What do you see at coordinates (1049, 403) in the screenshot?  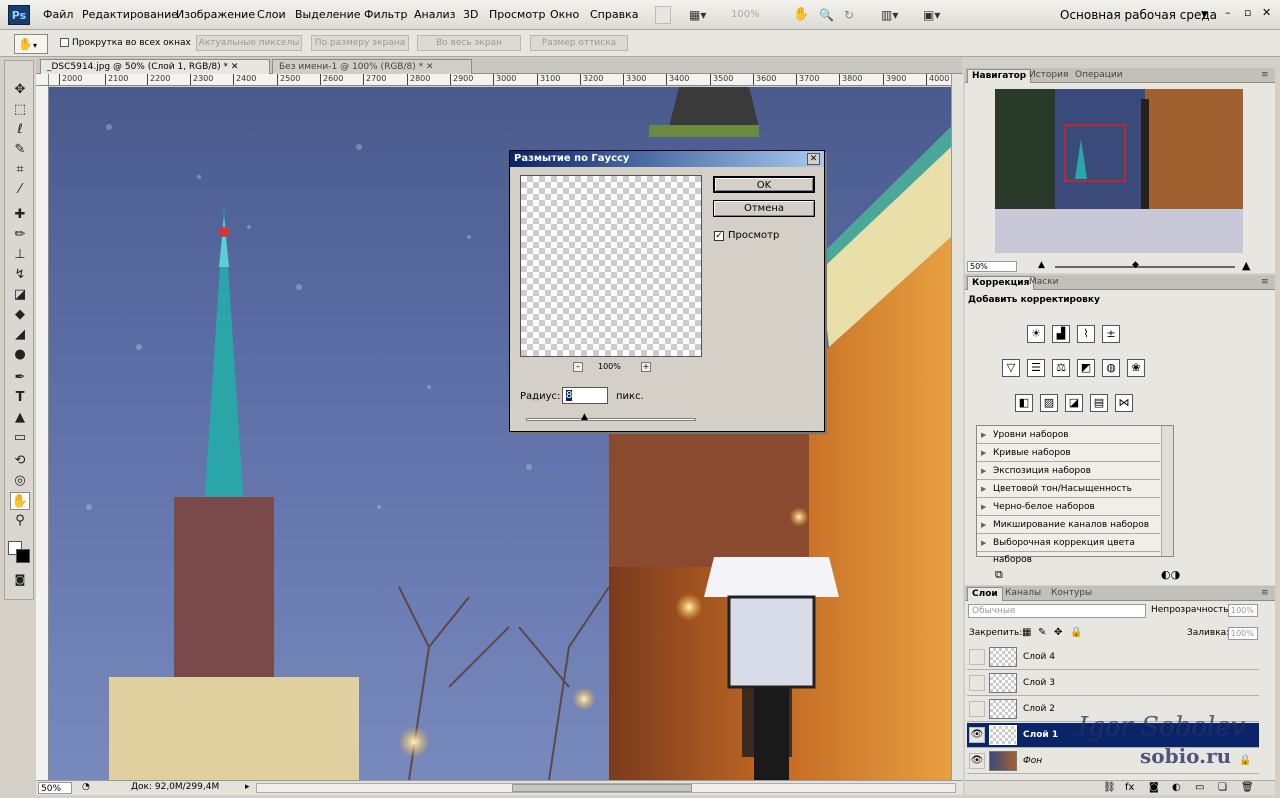 I see `posterize-icon: ▨` at bounding box center [1049, 403].